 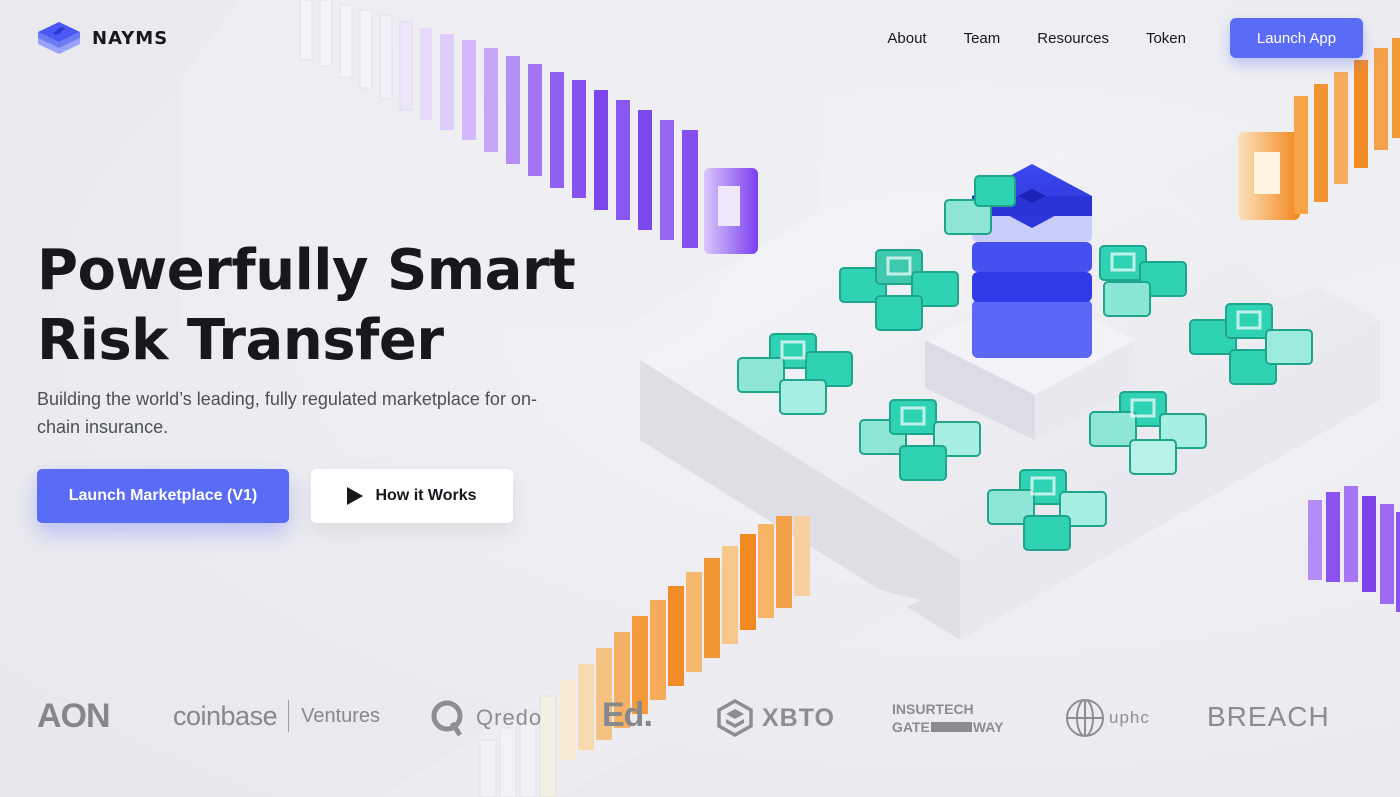 I want to click on insurtech-bar, so click(x=951, y=727).